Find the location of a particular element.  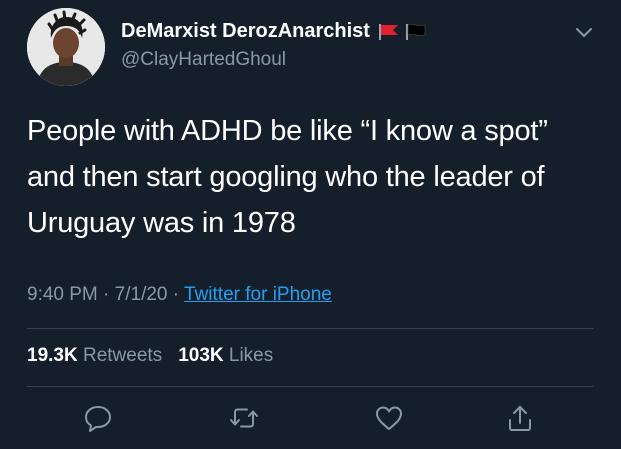

author-name-text: DeMarxist DerozAnarchist is located at coordinates (245, 31).